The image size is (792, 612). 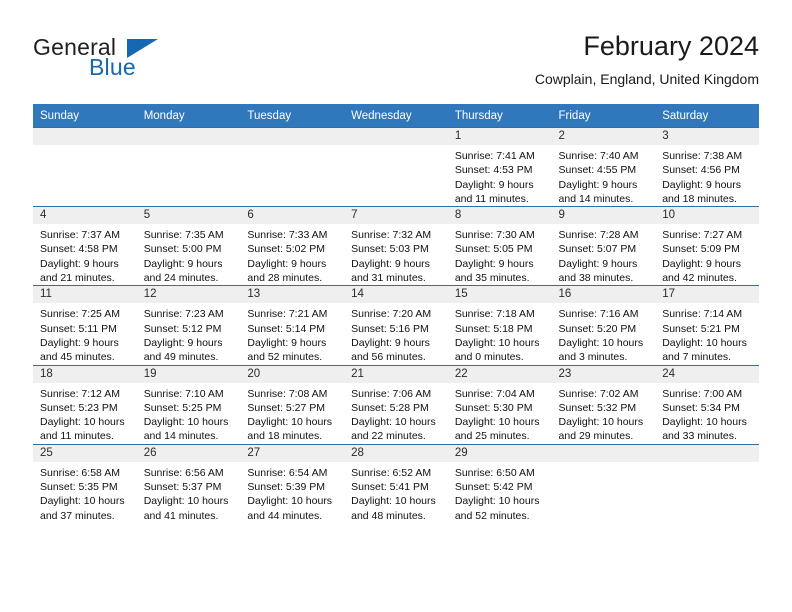 I want to click on weekday-header-monday: Monday, so click(x=188, y=116).